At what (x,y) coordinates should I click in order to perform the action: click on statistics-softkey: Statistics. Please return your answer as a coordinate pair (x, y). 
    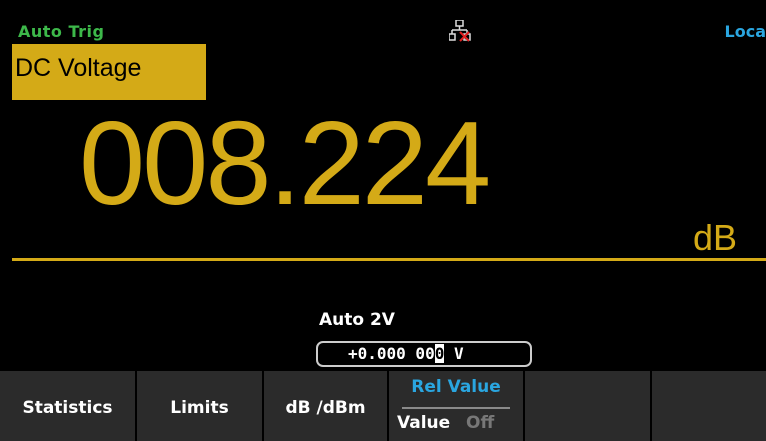
    Looking at the image, I should click on (68, 406).